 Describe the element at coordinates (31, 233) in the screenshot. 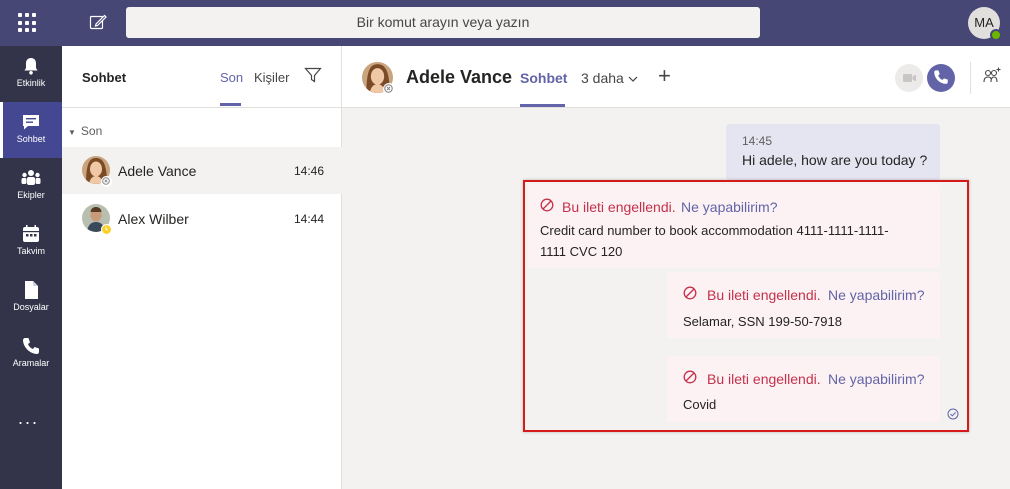

I see `calendar-icon` at that location.